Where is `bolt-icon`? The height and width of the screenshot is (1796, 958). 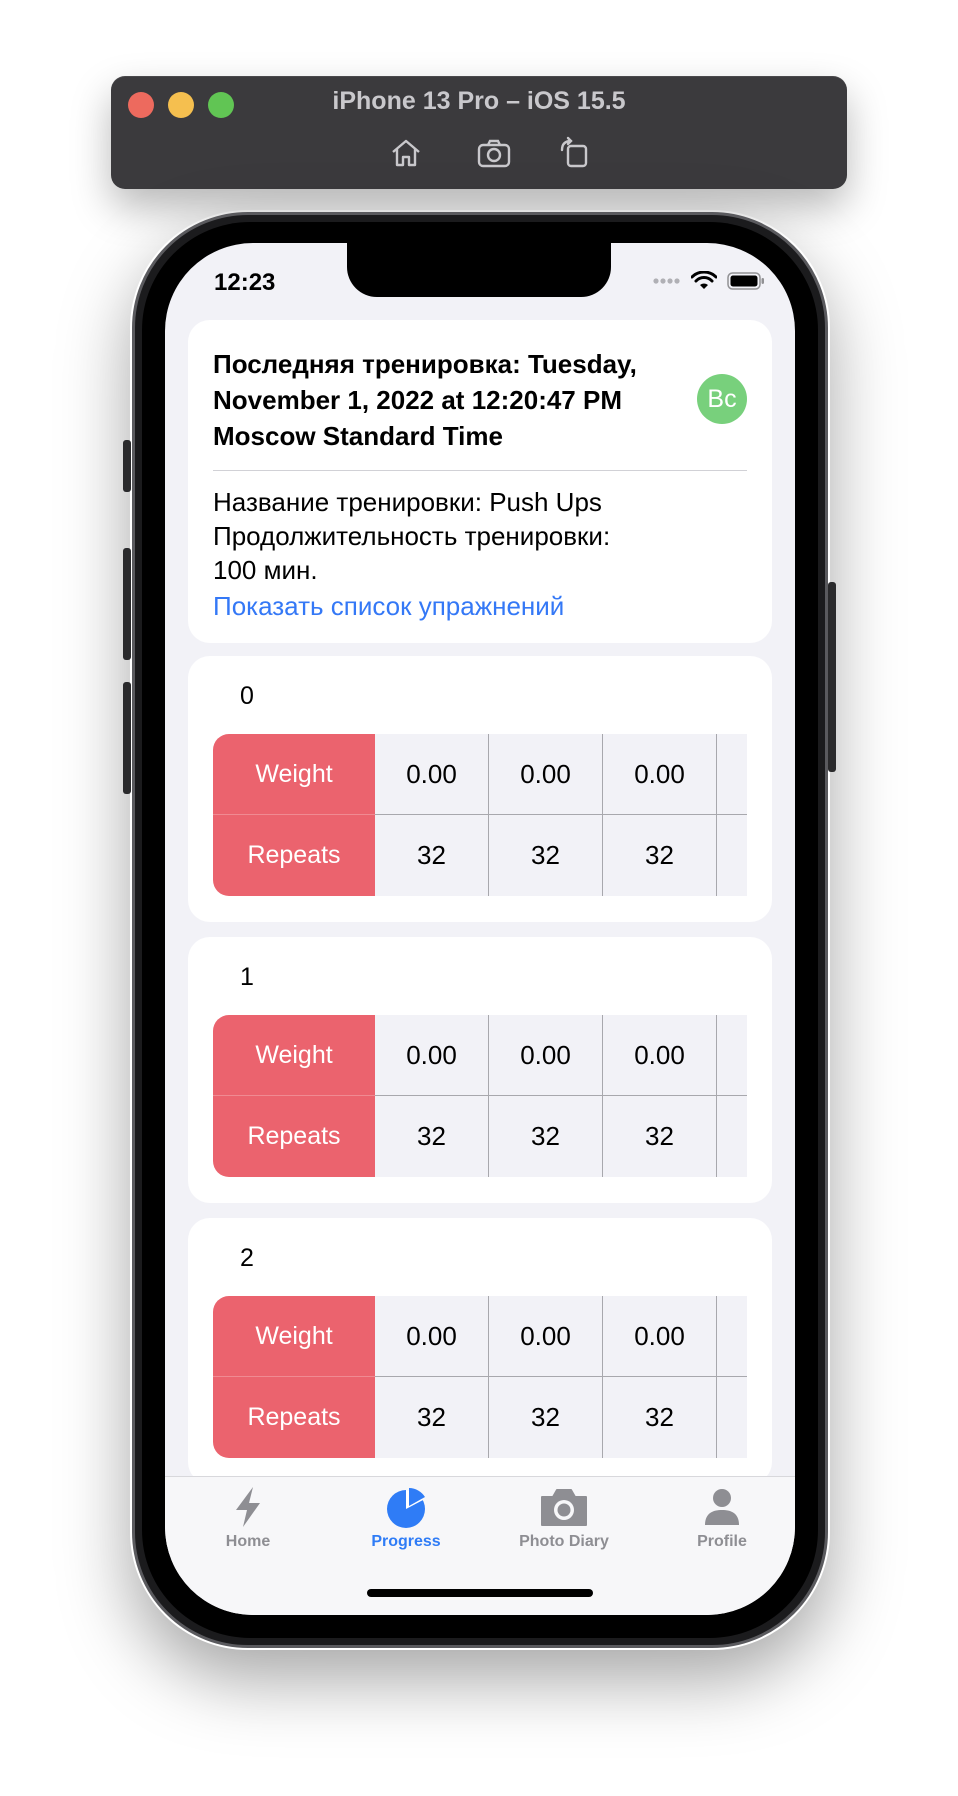 bolt-icon is located at coordinates (248, 1507).